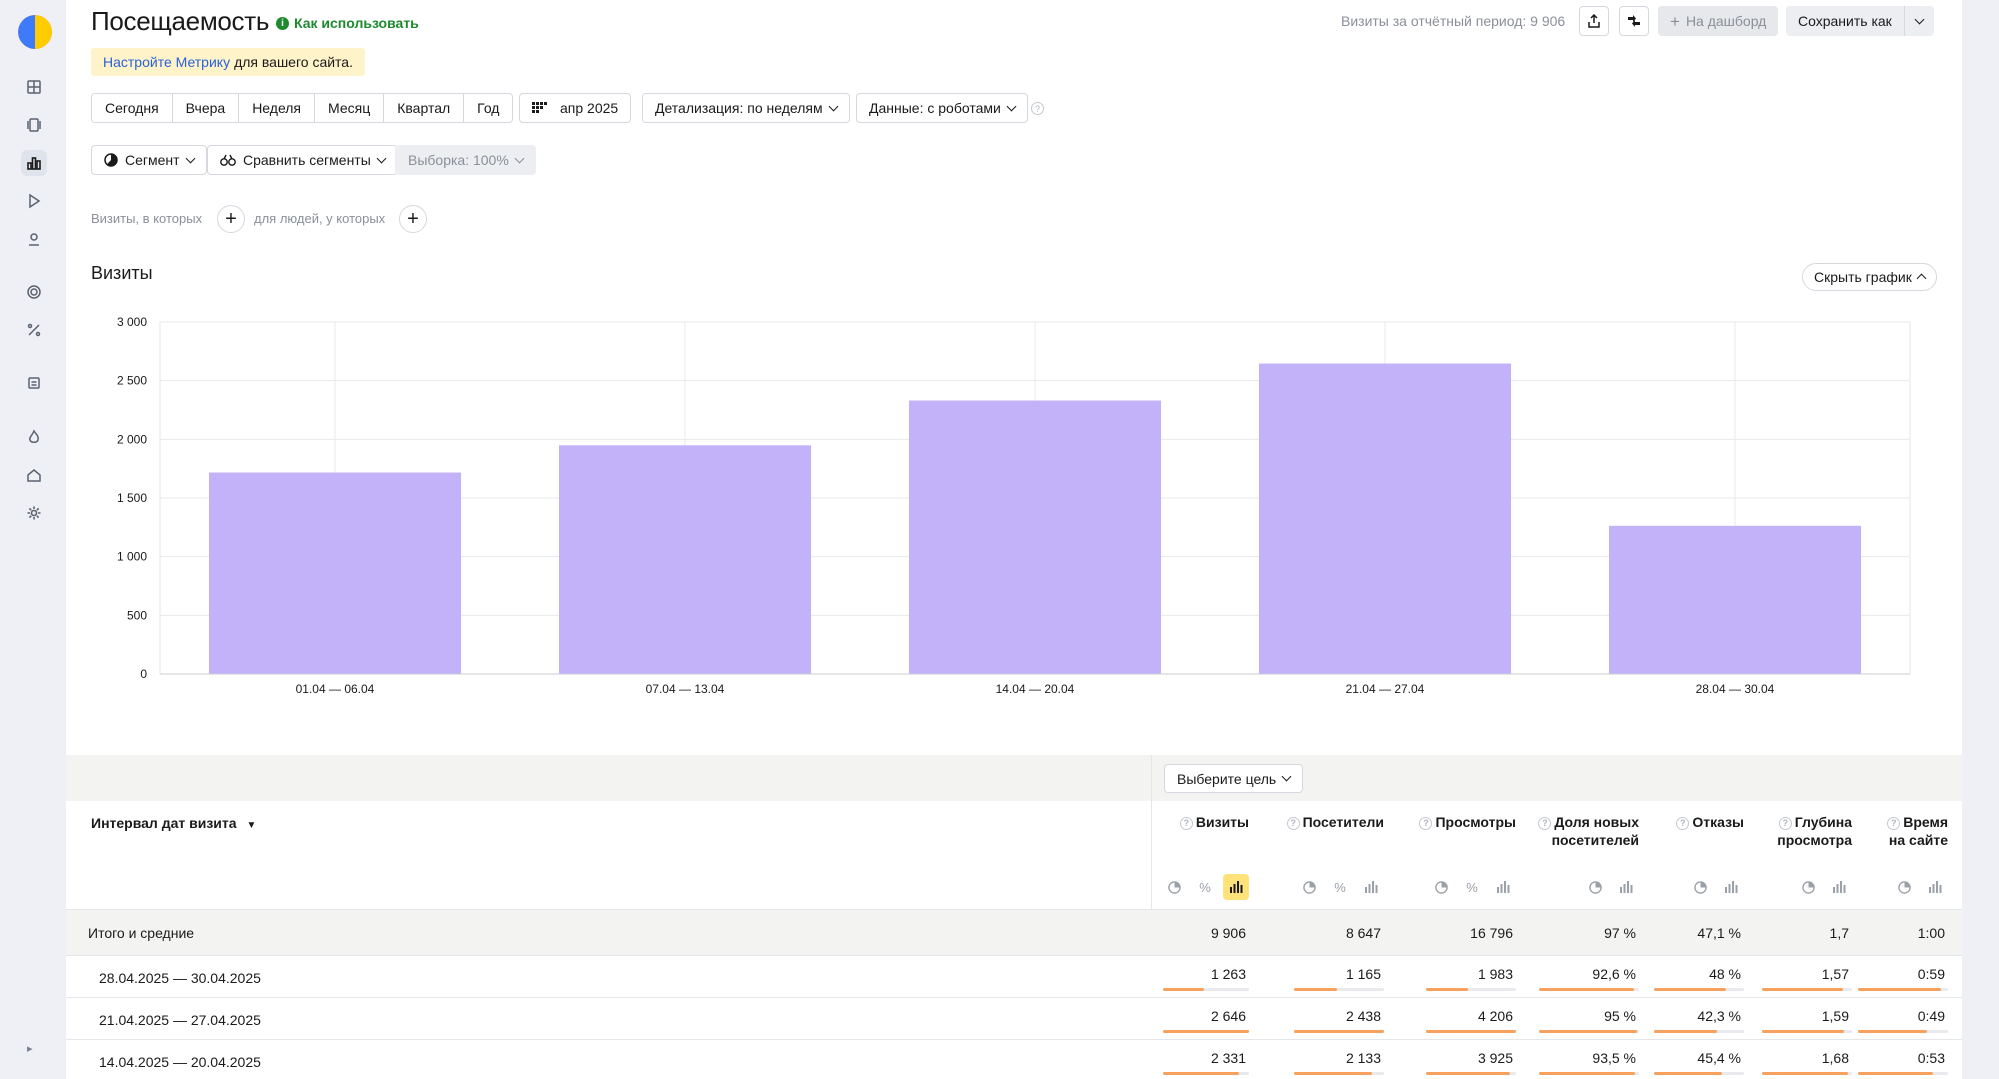 The width and height of the screenshot is (1999, 1079). I want to click on period-quarter: Квартал, so click(424, 108).